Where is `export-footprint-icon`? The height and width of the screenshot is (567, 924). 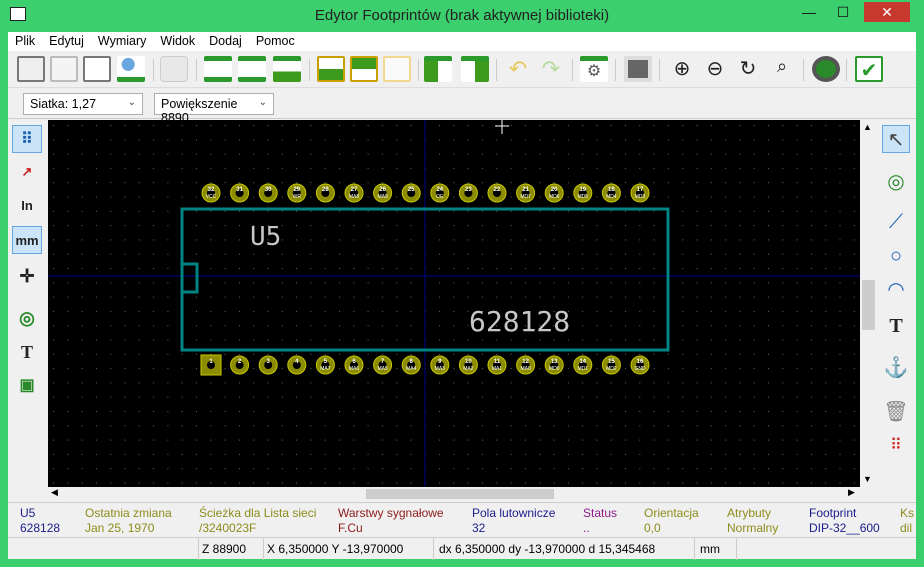 export-footprint-icon is located at coordinates (438, 69).